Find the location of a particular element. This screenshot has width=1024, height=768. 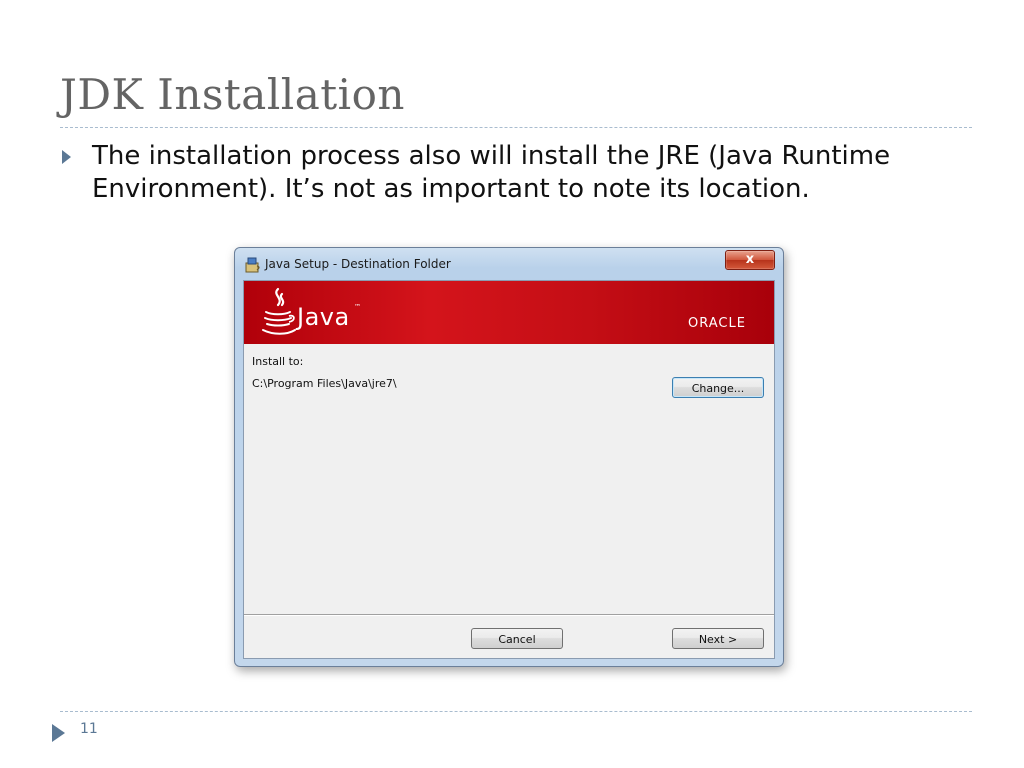

java-cup-logo is located at coordinates (279, 311).